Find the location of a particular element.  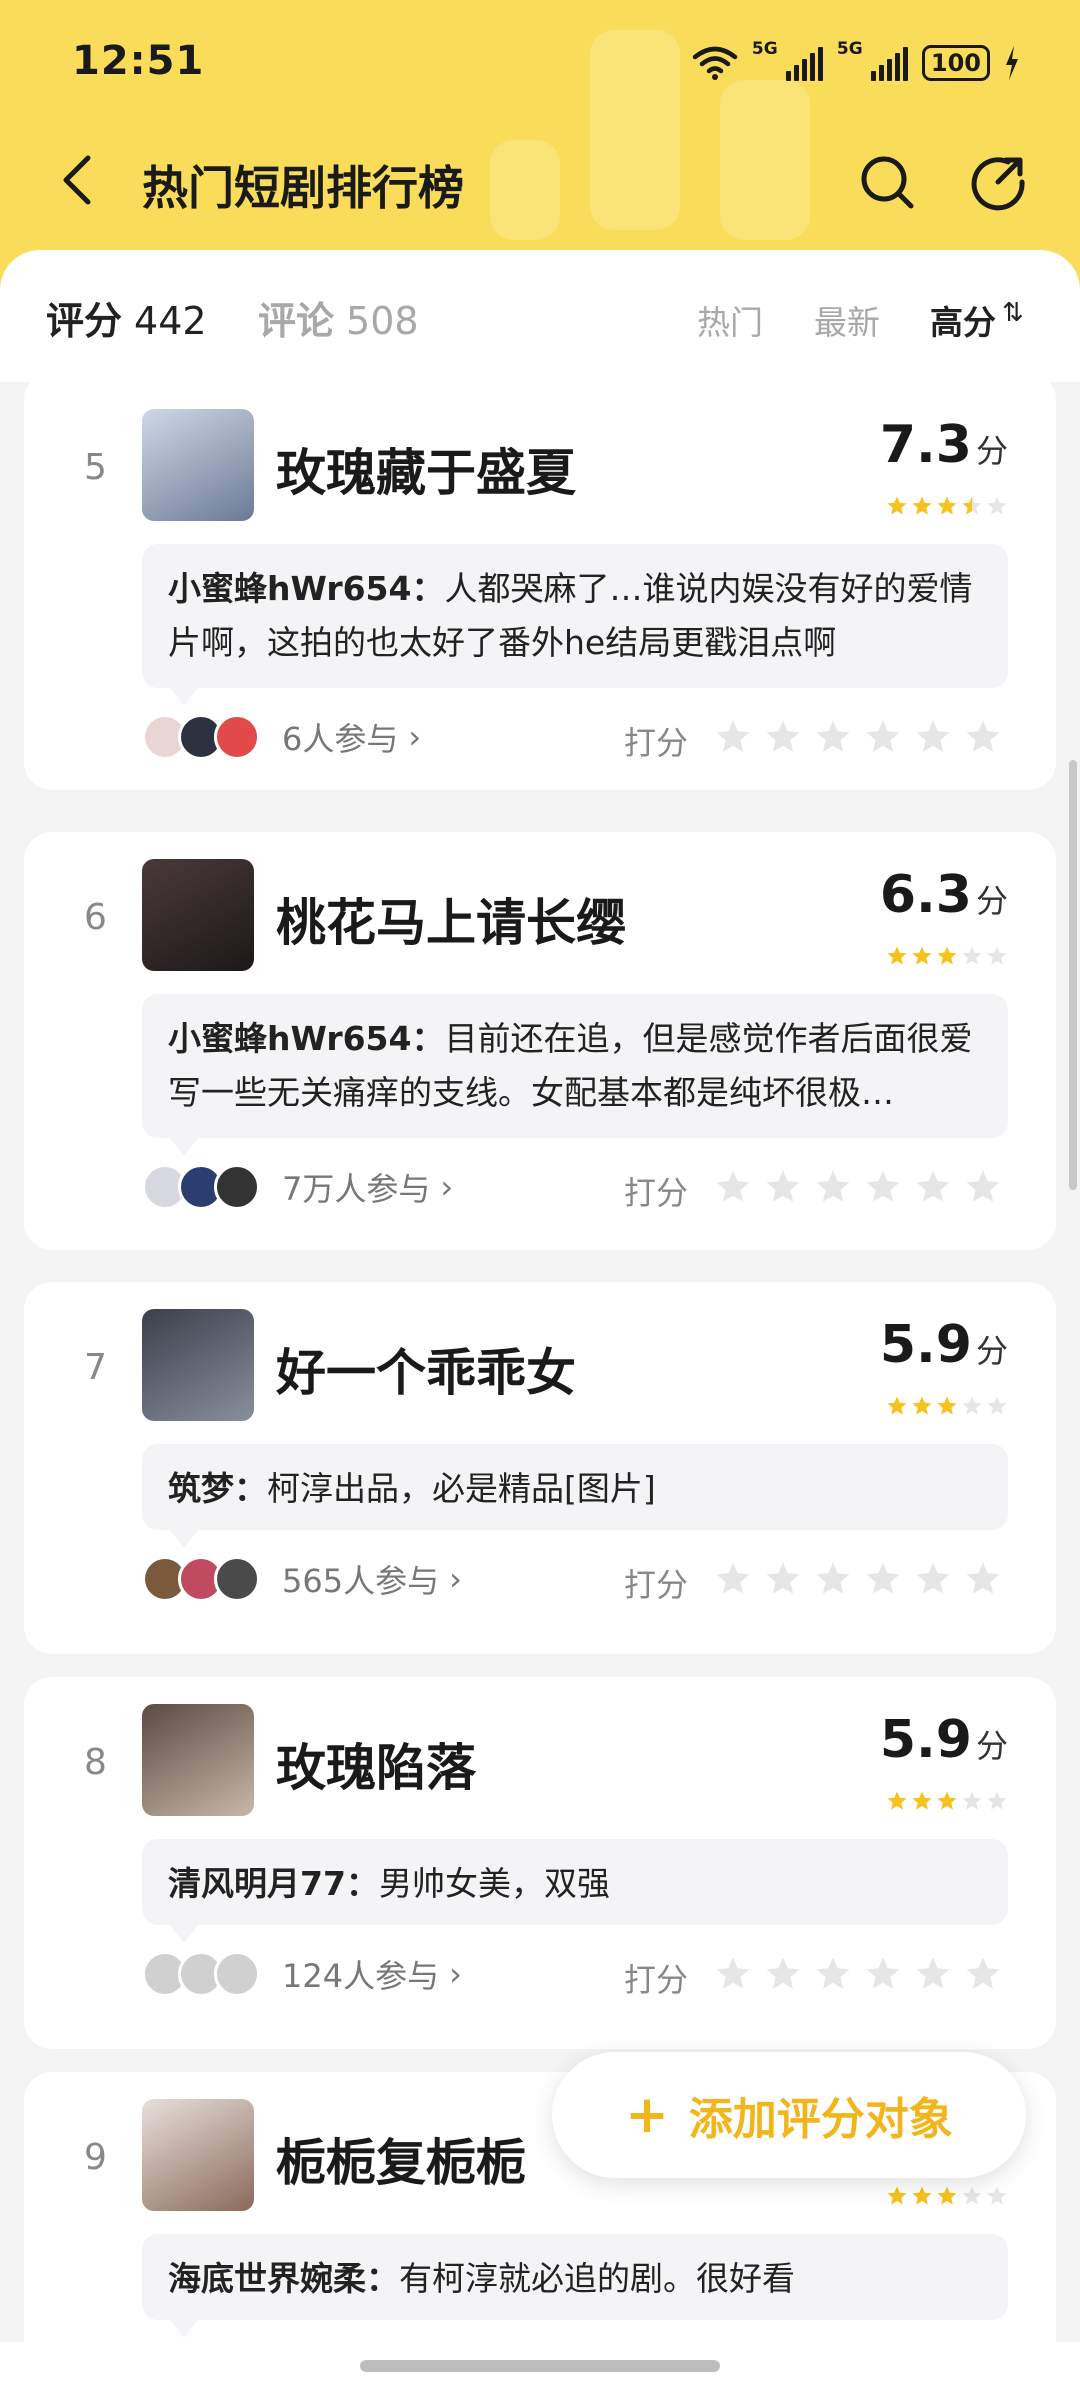

drama-title: 栀栀复栀栀 is located at coordinates (401, 2159).